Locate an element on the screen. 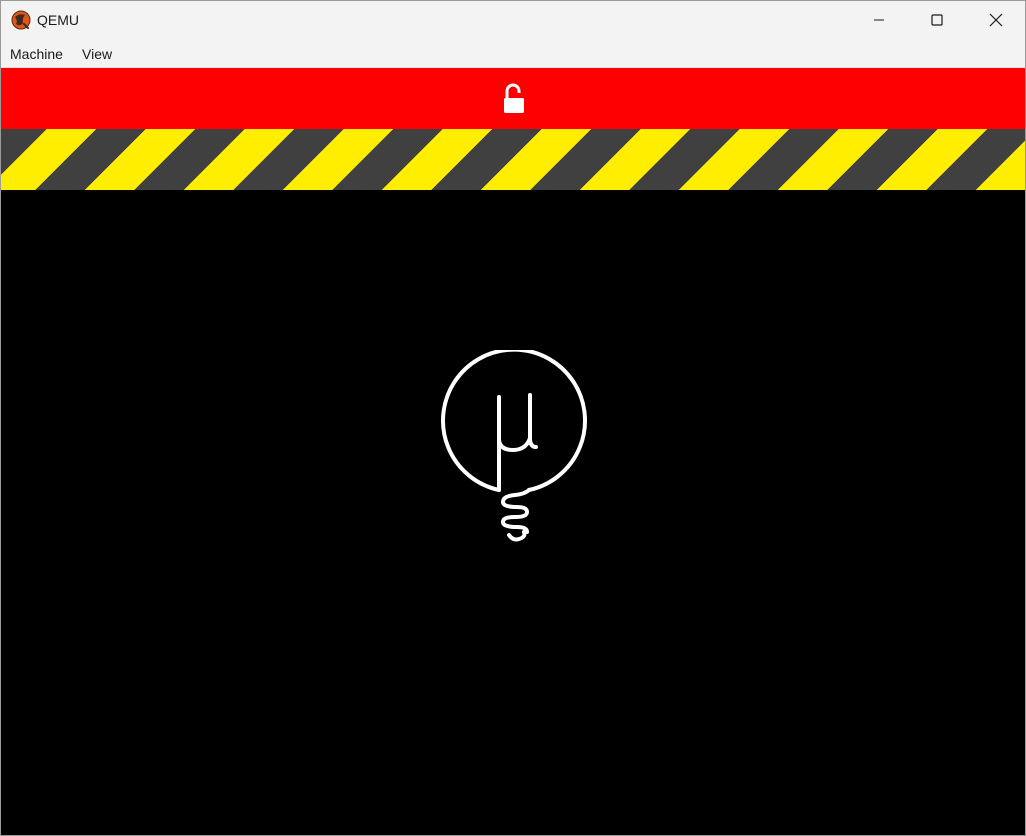 This screenshot has width=1026, height=836. title-bar: QEMU is located at coordinates (513, 20).